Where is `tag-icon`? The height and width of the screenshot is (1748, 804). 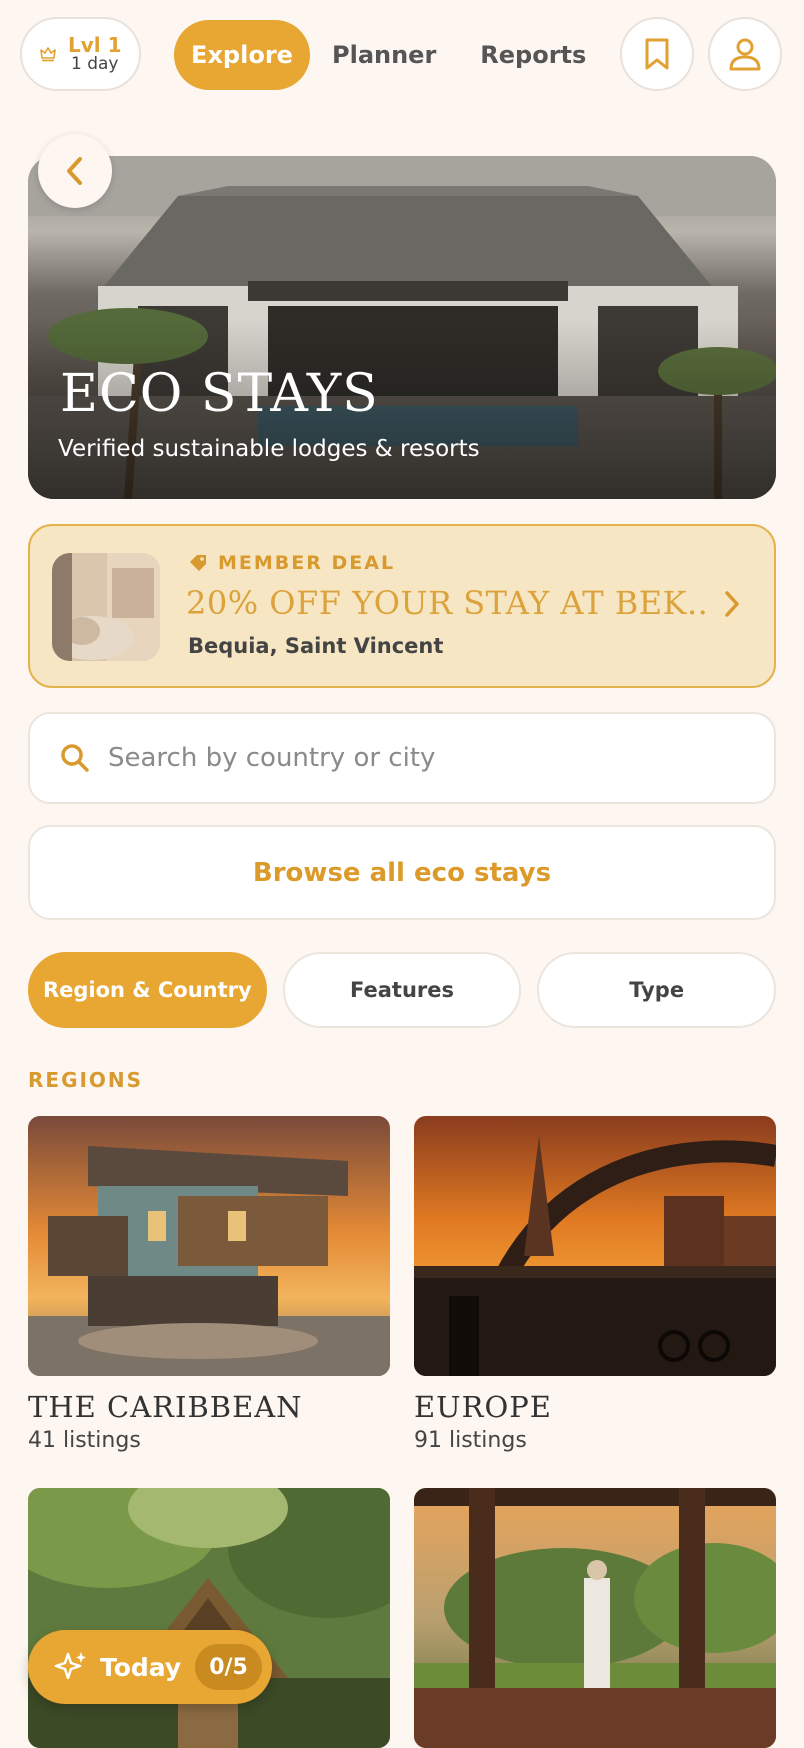
tag-icon is located at coordinates (198, 563).